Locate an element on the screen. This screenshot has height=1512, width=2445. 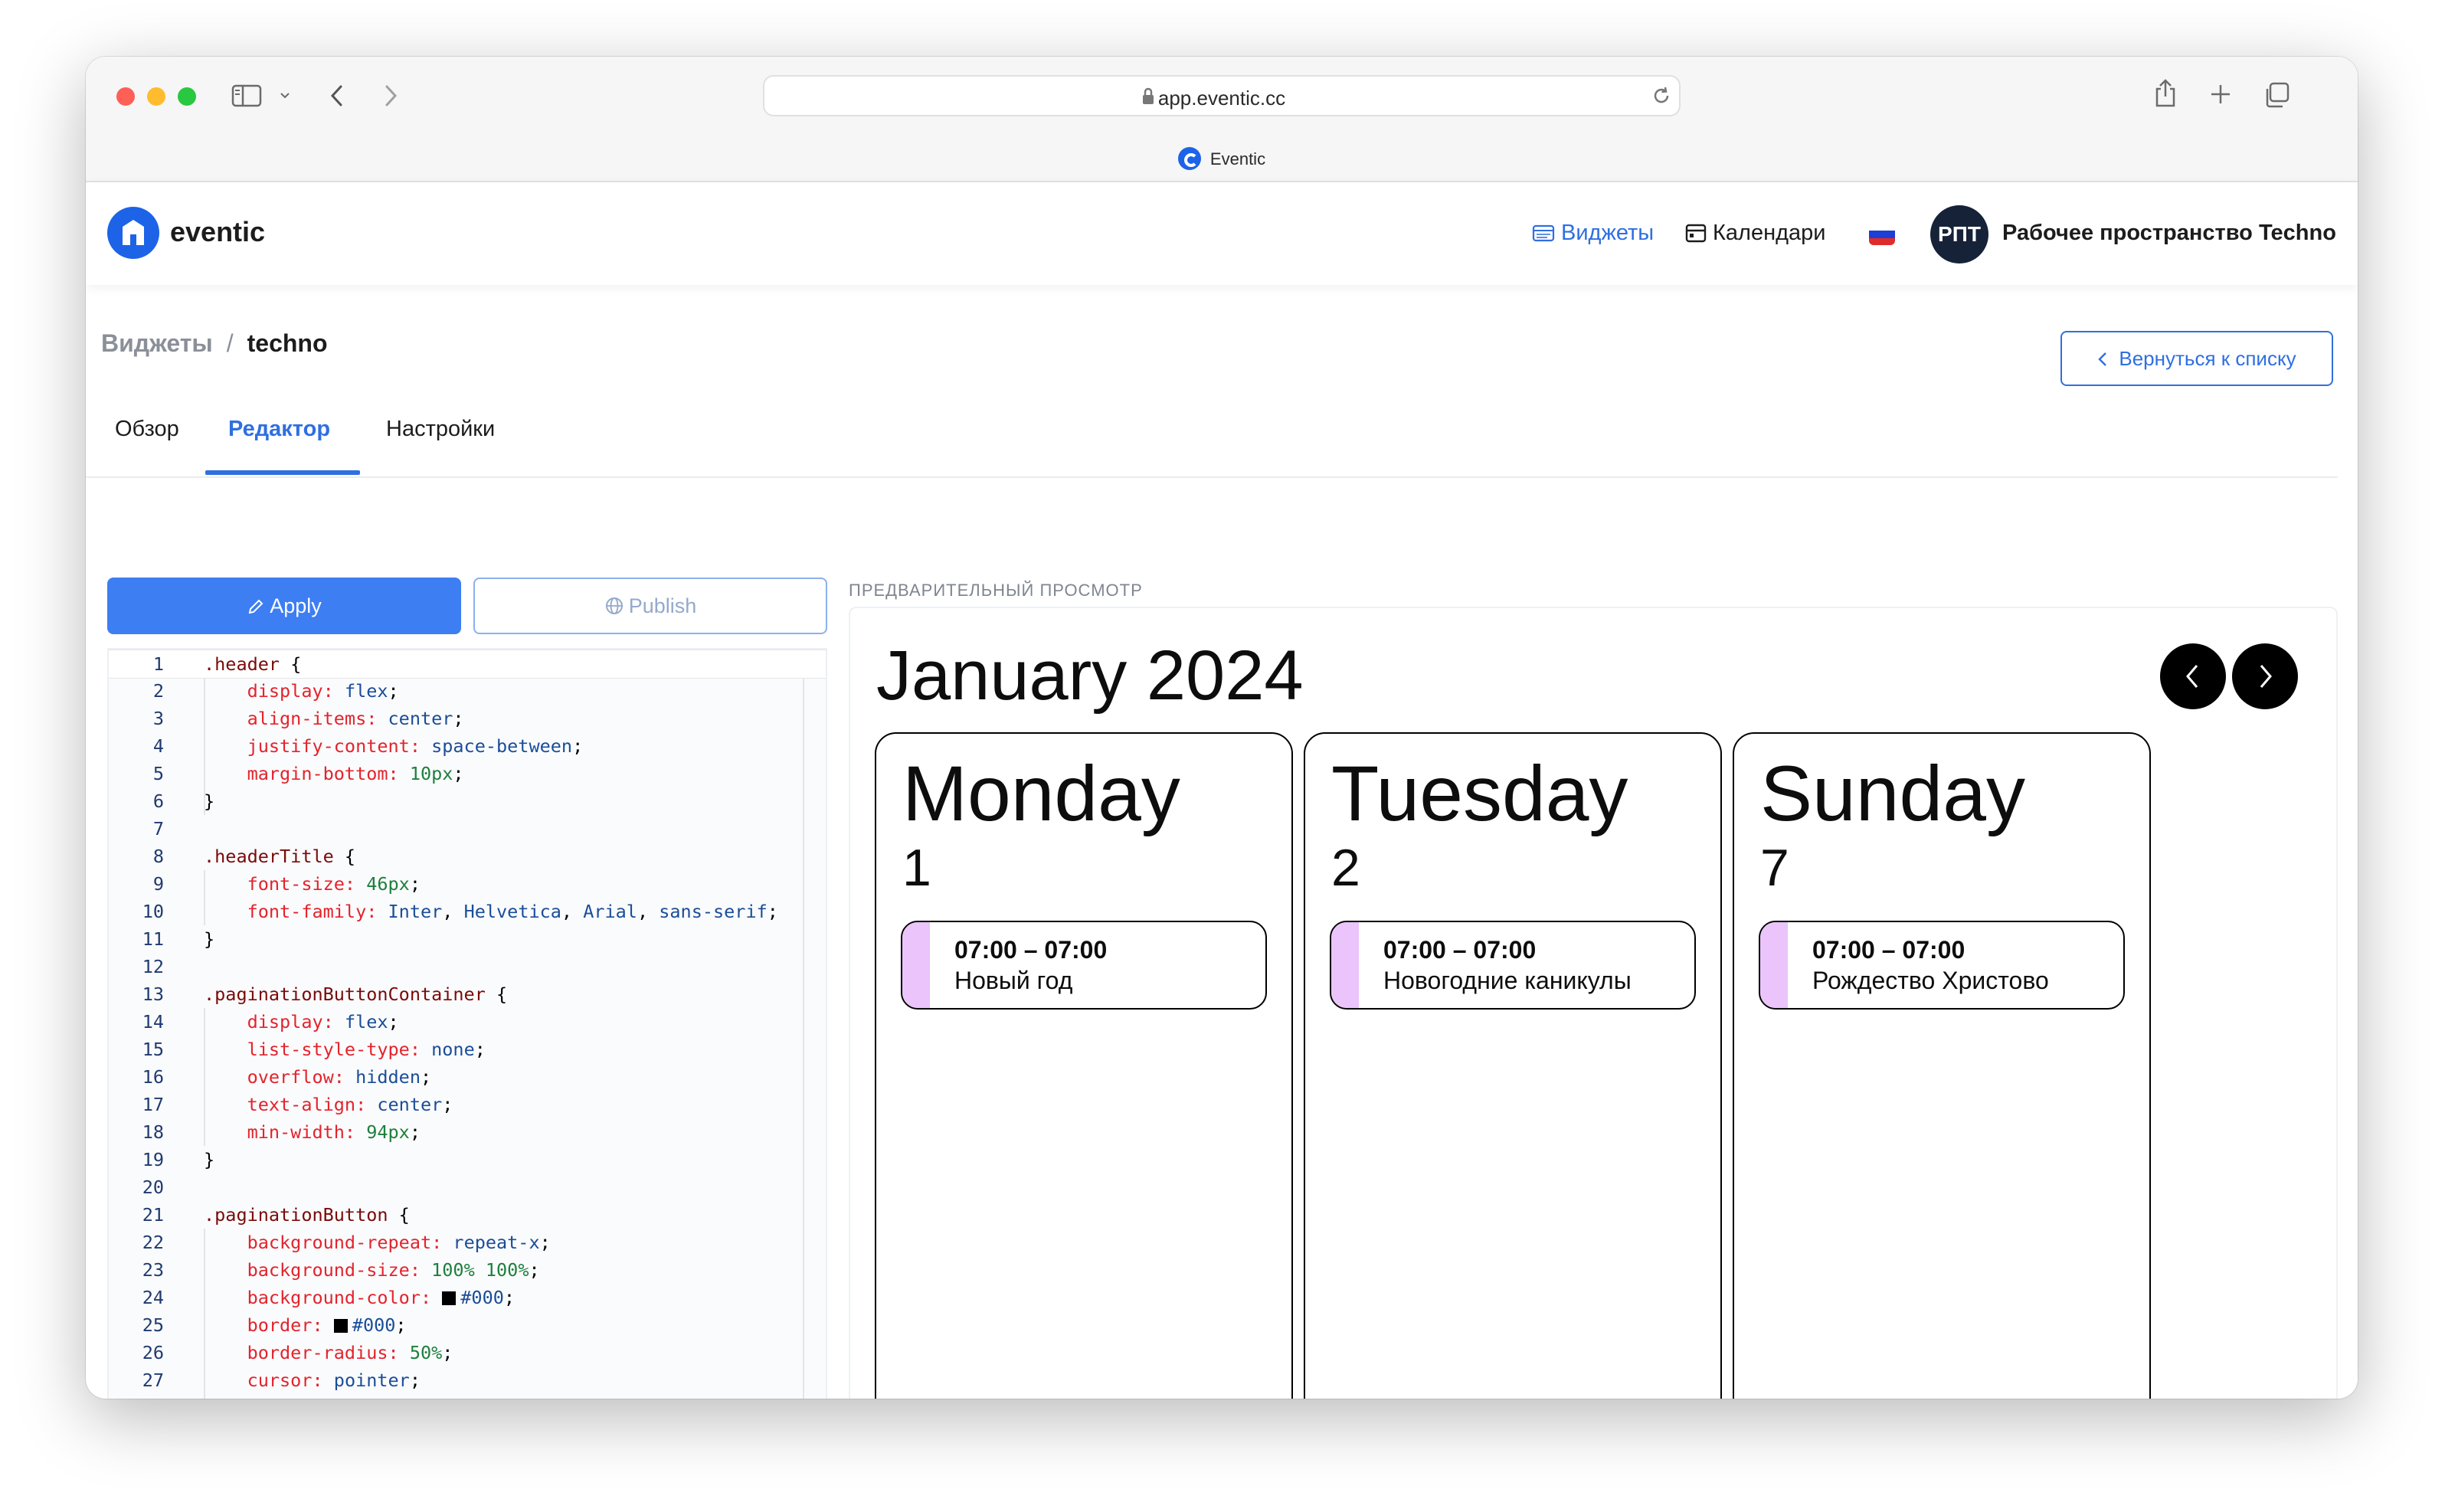
nav-calendars-label: Календари is located at coordinates (1769, 233).